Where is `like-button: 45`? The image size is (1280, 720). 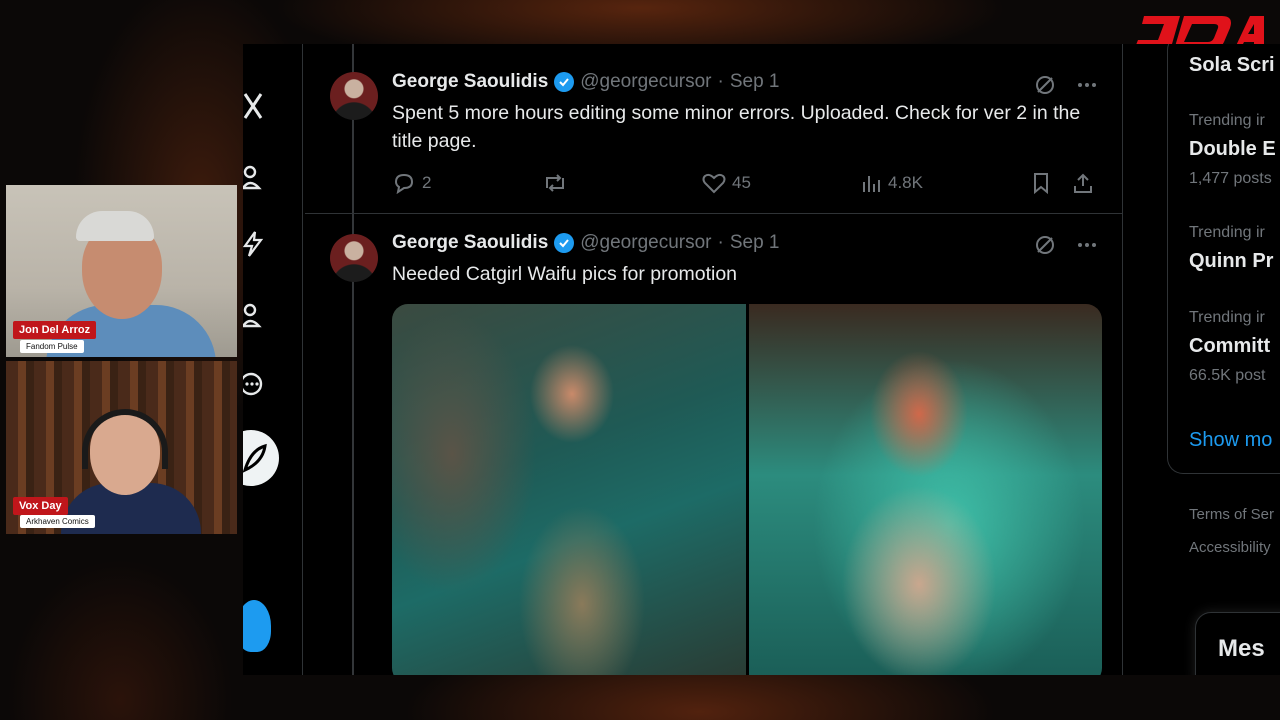
like-button: 45 is located at coordinates (781, 183).